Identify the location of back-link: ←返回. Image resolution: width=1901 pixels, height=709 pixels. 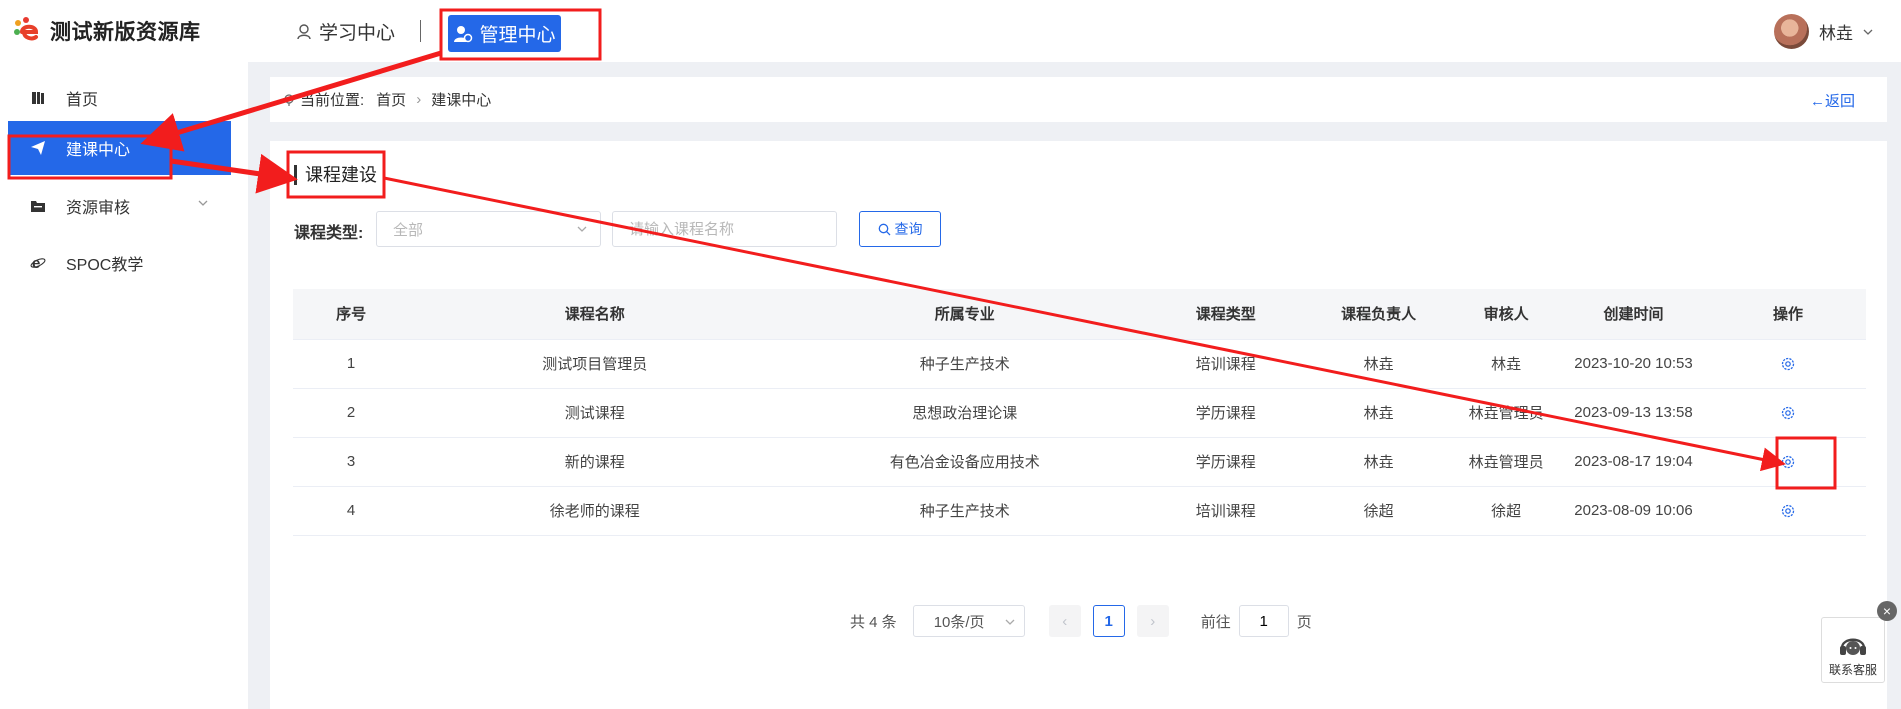
(1832, 100).